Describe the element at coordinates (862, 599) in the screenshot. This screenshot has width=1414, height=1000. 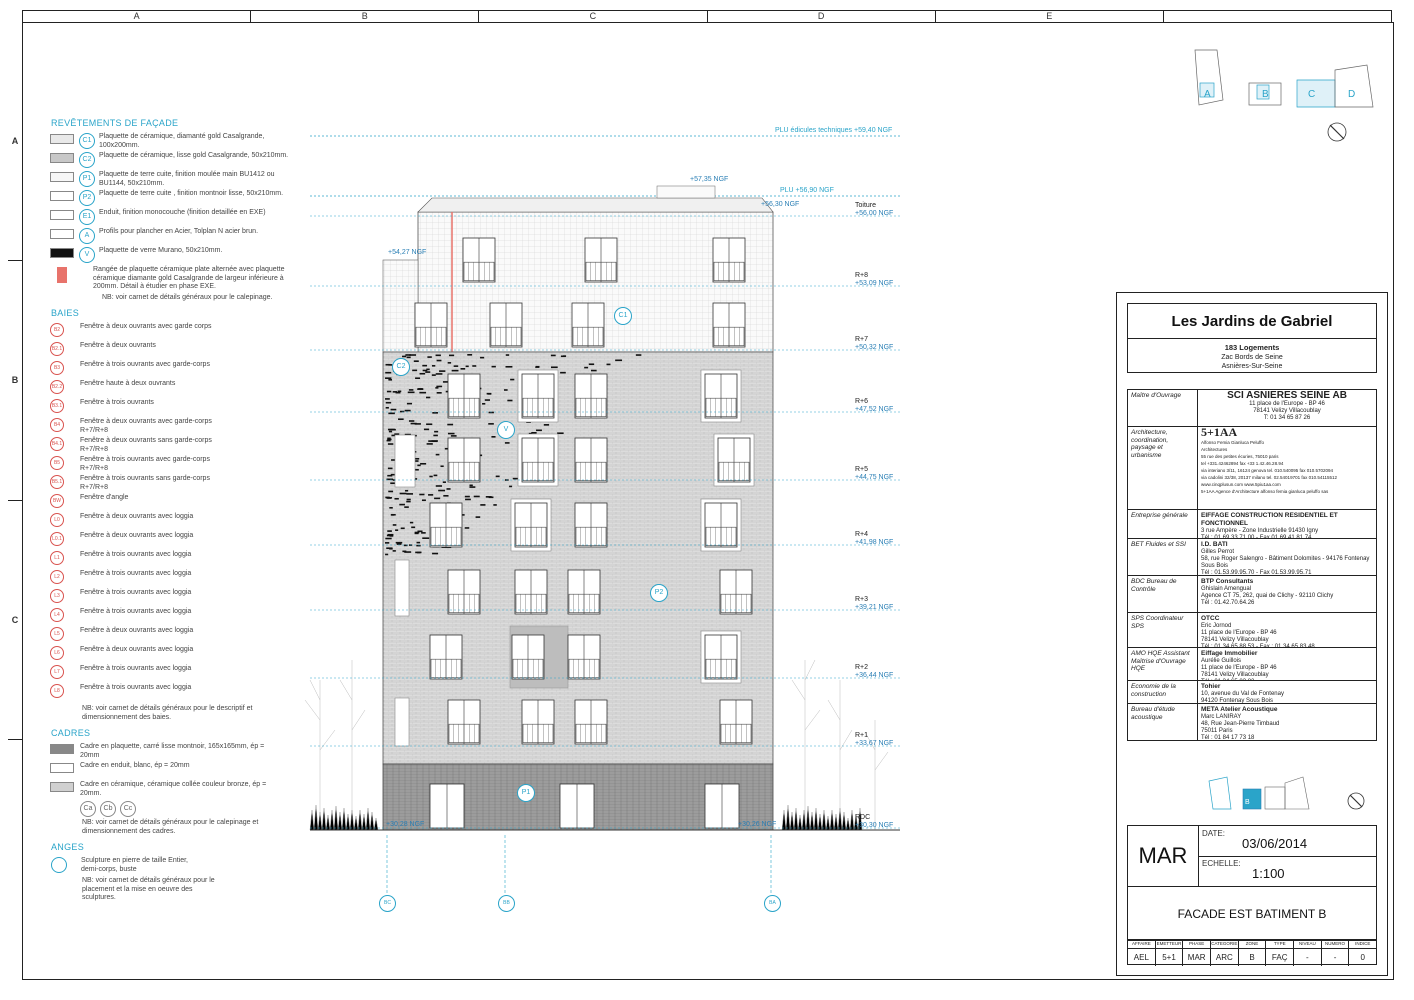
I see `level-name: R+3` at that location.